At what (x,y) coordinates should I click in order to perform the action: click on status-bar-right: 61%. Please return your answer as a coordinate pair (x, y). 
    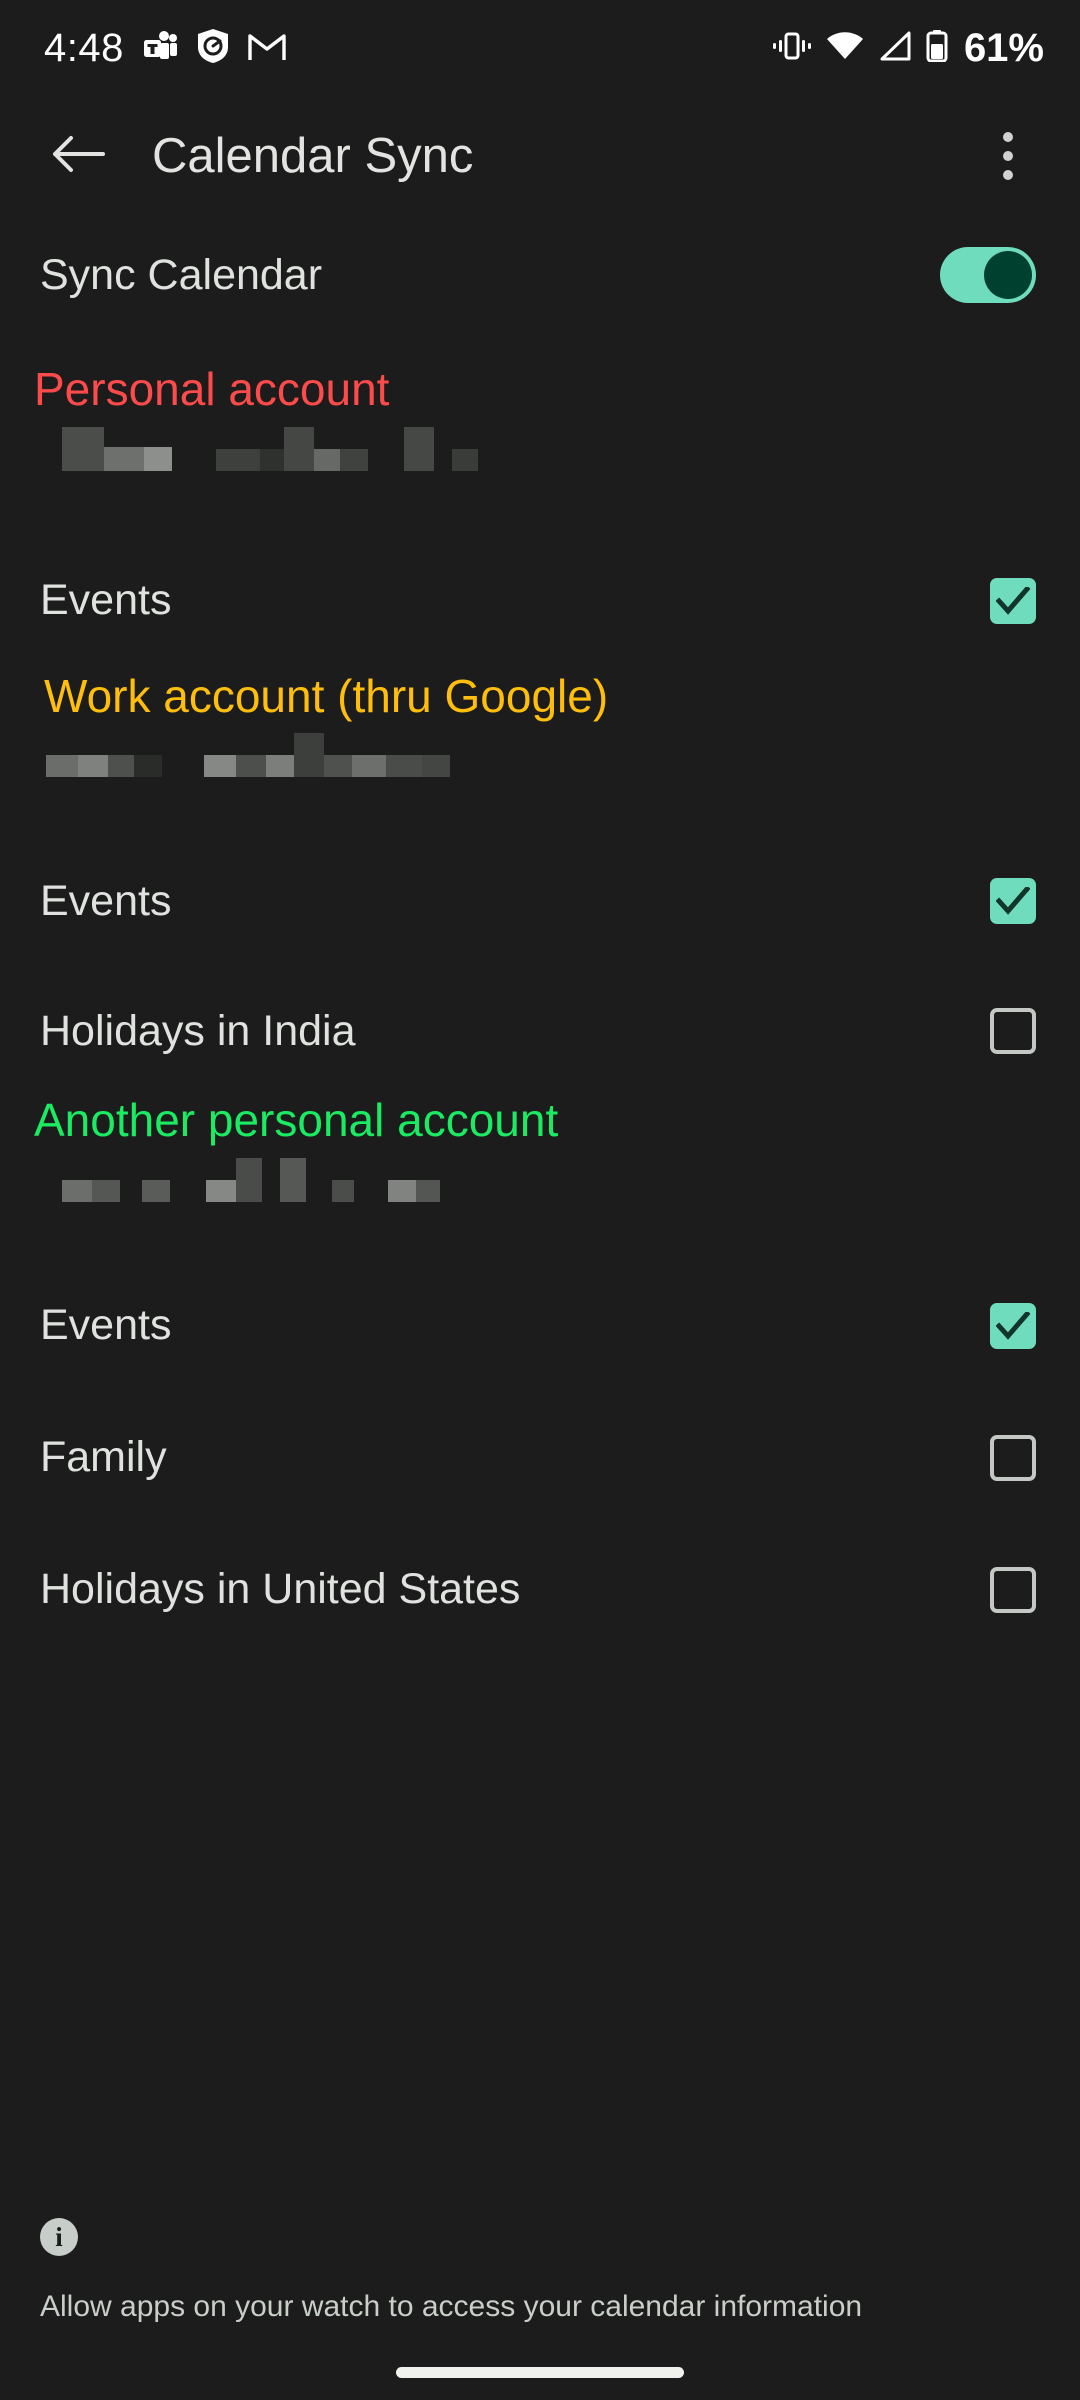
    Looking at the image, I should click on (908, 48).